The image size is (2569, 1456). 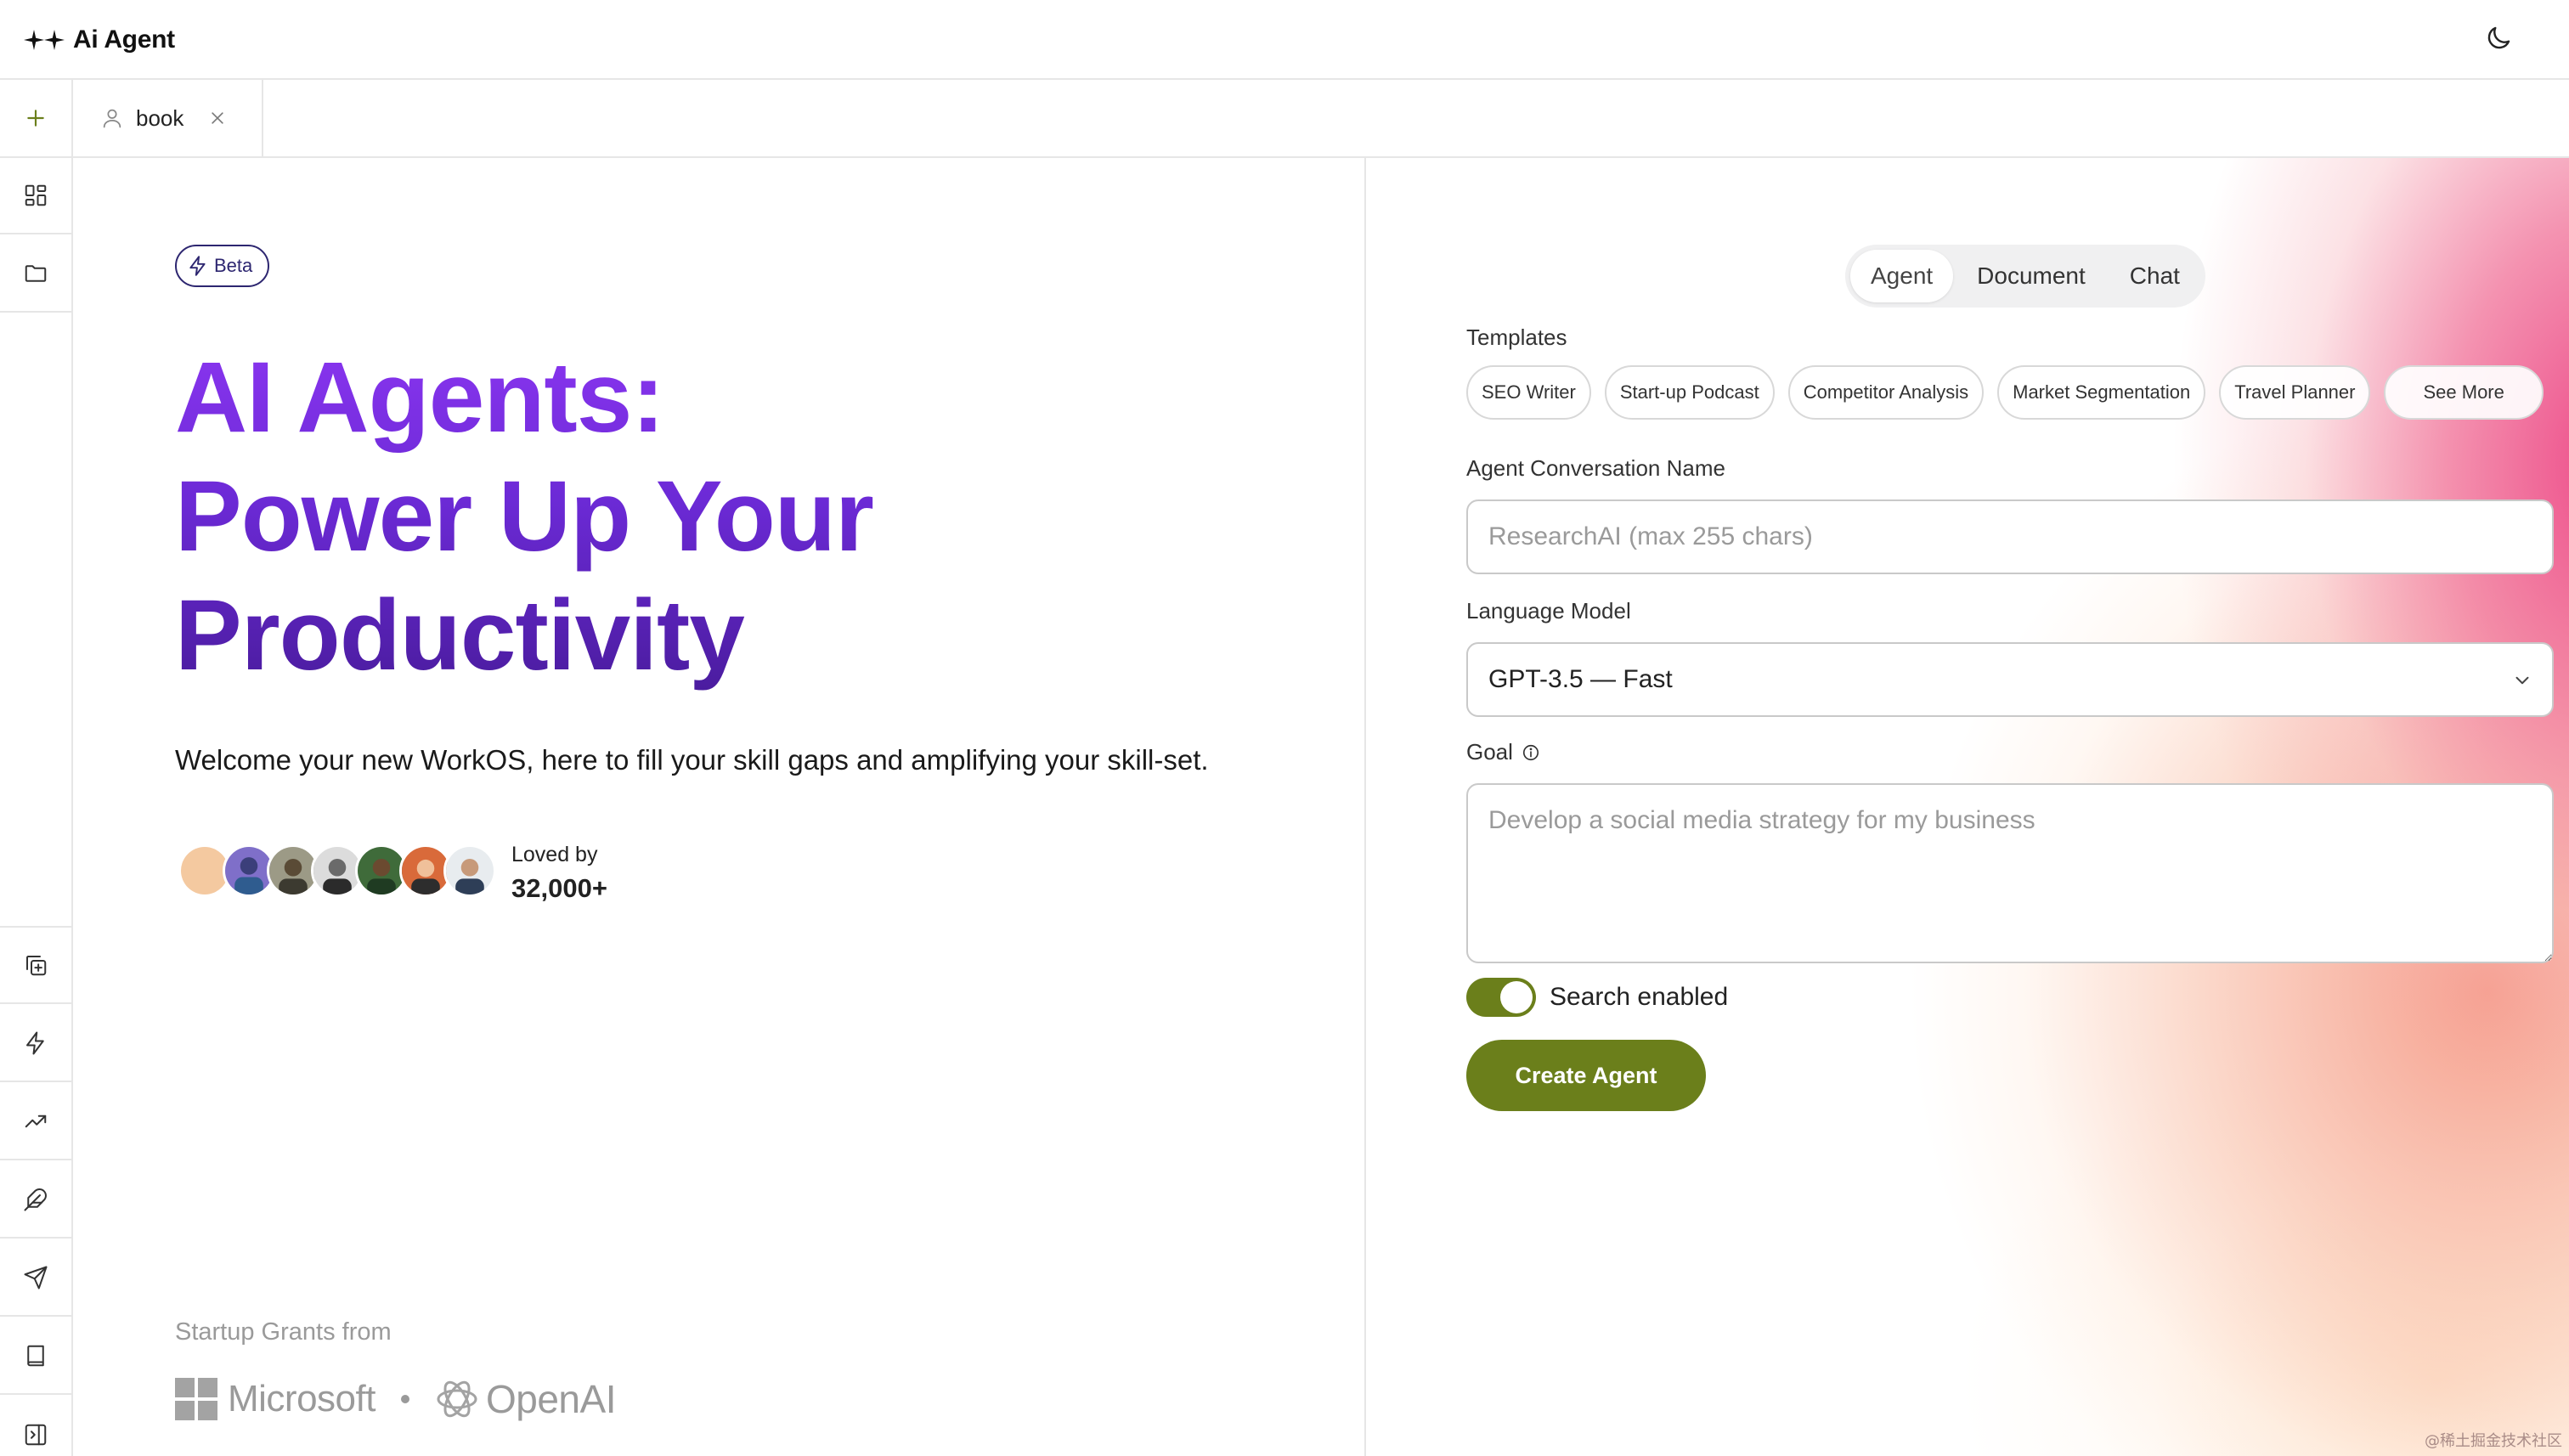 I want to click on left-rail, so click(x=36, y=807).